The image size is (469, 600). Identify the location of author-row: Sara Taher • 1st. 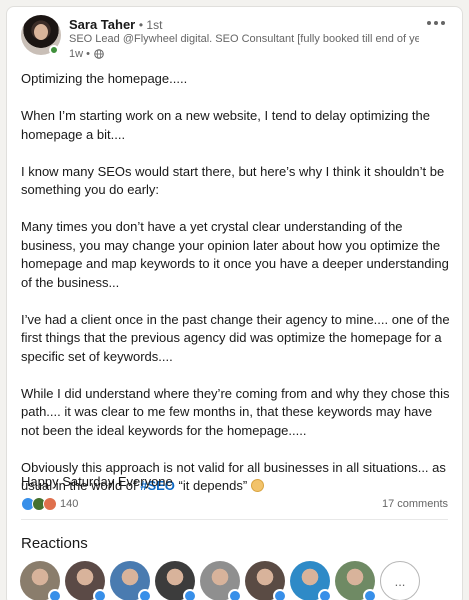
(115, 24).